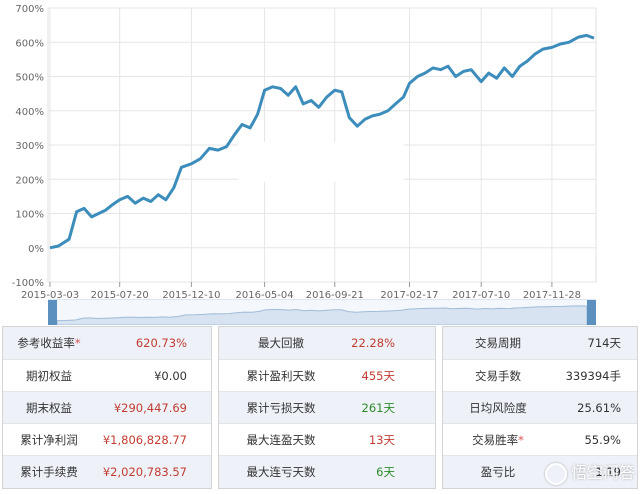 Image resolution: width=640 pixels, height=494 pixels. I want to click on stat-row: 最大连亏天数 6天, so click(327, 471).